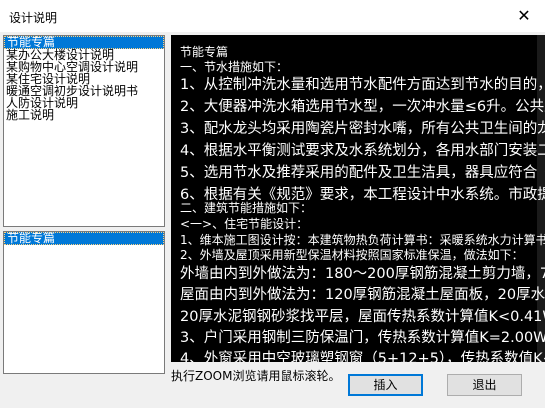  What do you see at coordinates (362, 107) in the screenshot?
I see `preview-line: 2、大便器冲洗水箱选用节水型，一次冲水量≤6升。公共卫生间洗手盆及小便器均采用` at bounding box center [362, 107].